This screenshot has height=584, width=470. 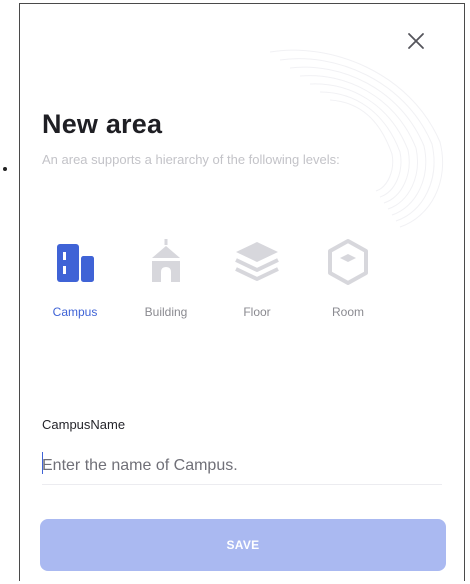 What do you see at coordinates (5, 169) in the screenshot?
I see `bullet-dot` at bounding box center [5, 169].